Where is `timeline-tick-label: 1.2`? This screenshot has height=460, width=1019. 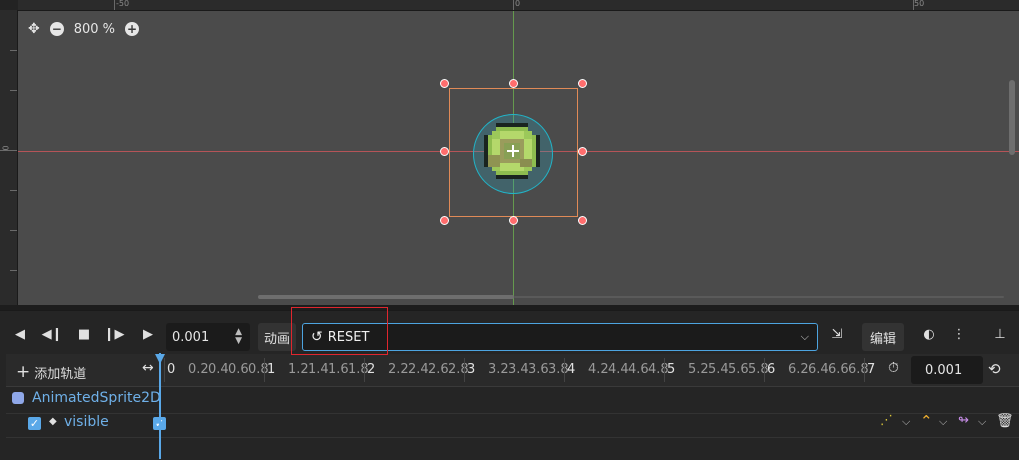
timeline-tick-label: 1.2 is located at coordinates (298, 369).